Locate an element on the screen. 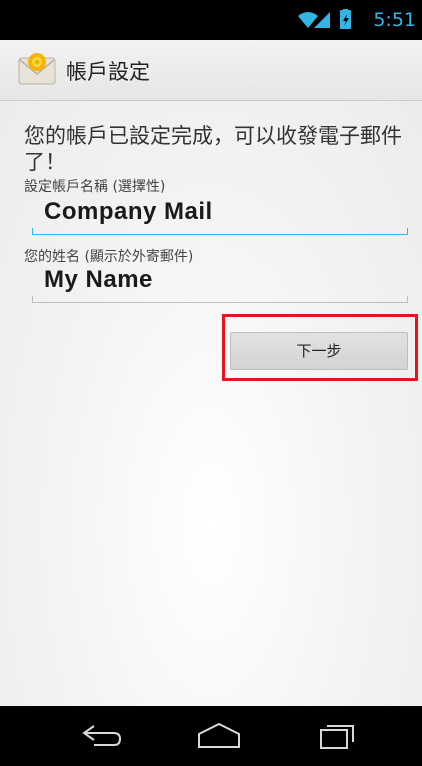 Image resolution: width=422 pixels, height=766 pixels. account-name-label: 設定帳戶名稱 (選擇性) is located at coordinates (95, 187).